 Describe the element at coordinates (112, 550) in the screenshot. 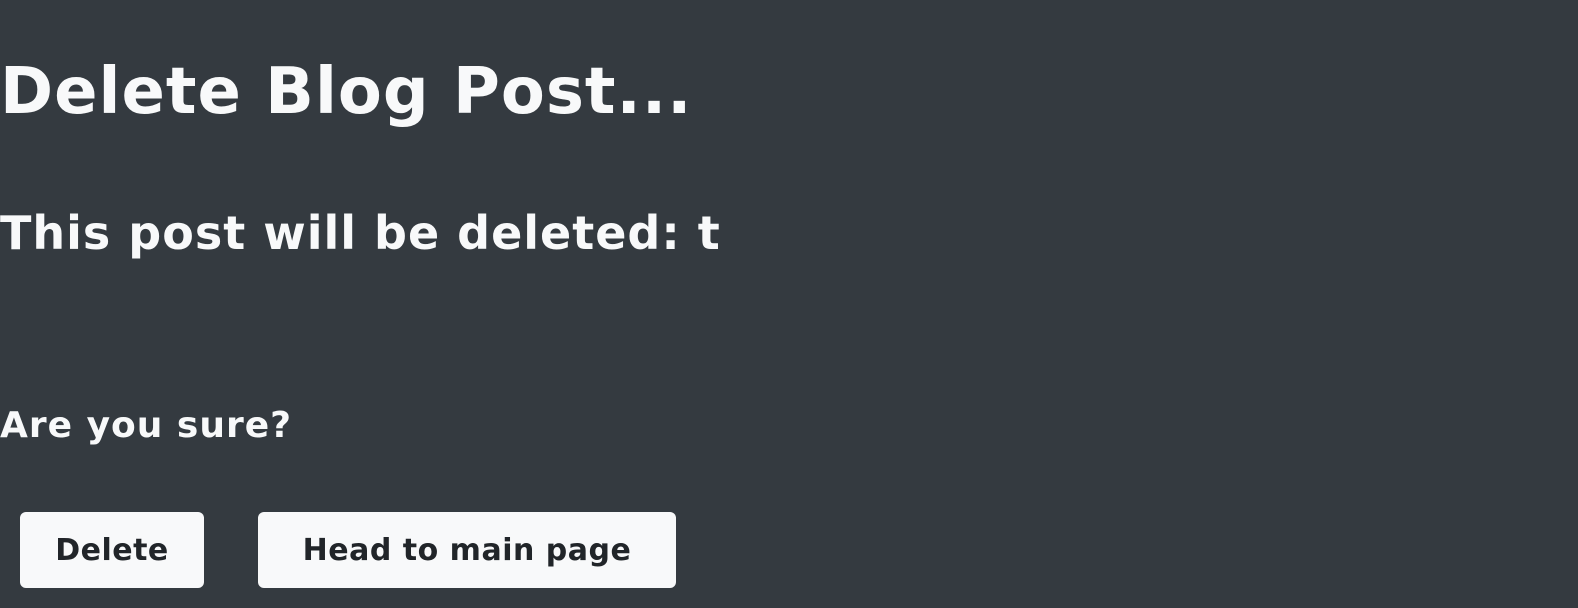

I see `delete-button: Delete` at that location.